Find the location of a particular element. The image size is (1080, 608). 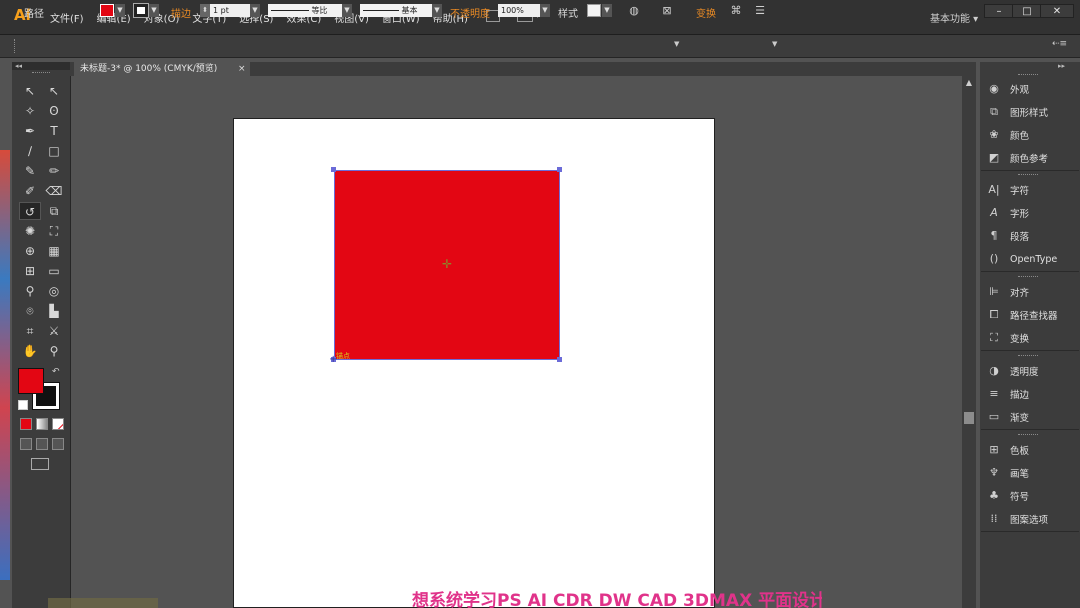

lasso-tool-icon: ʘ is located at coordinates (54, 111).